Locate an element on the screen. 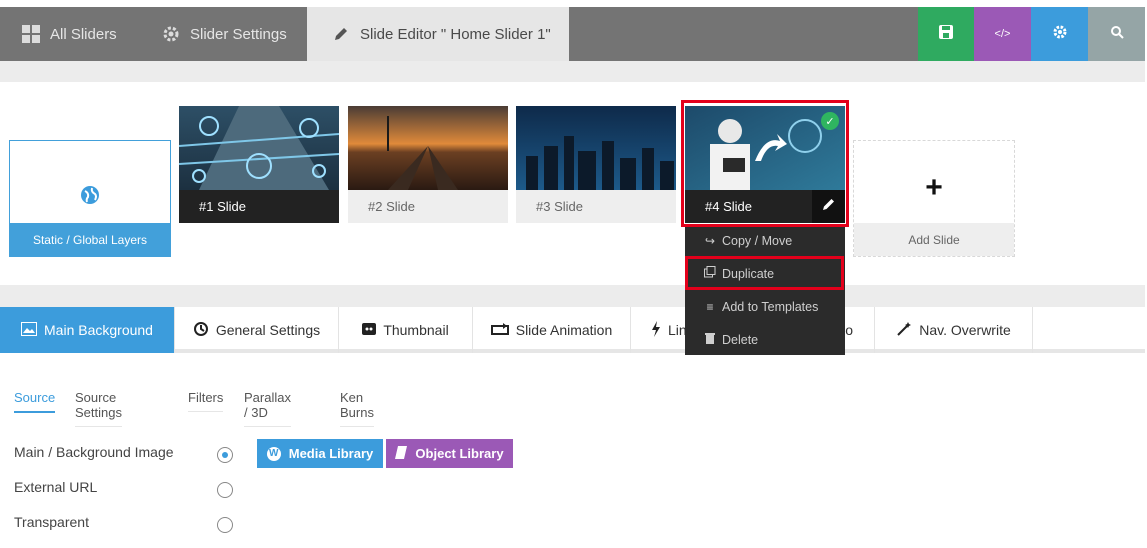 This screenshot has width=1147, height=548. loop-icon is located at coordinates (499, 330).